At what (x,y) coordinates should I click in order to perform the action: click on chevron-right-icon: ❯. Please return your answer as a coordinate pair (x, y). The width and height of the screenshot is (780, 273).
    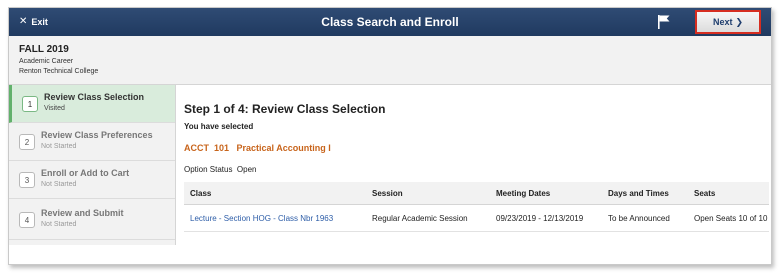
    Looking at the image, I should click on (739, 21).